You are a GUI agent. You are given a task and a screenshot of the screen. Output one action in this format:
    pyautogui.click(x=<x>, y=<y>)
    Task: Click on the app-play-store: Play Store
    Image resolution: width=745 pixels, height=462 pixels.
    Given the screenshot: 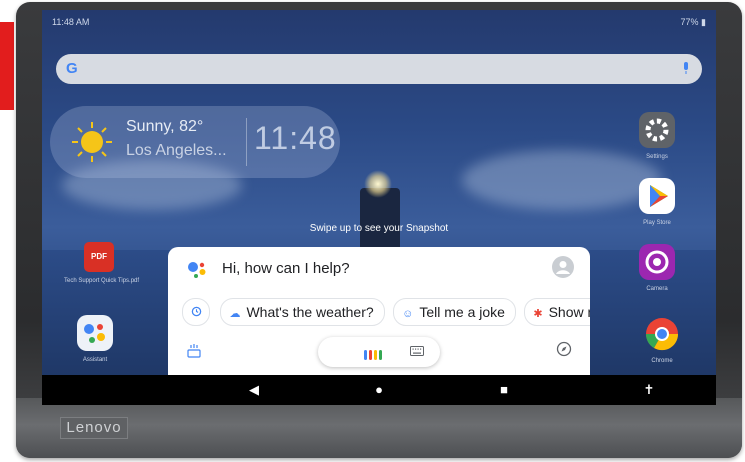 What is the action you would take?
    pyautogui.click(x=657, y=202)
    